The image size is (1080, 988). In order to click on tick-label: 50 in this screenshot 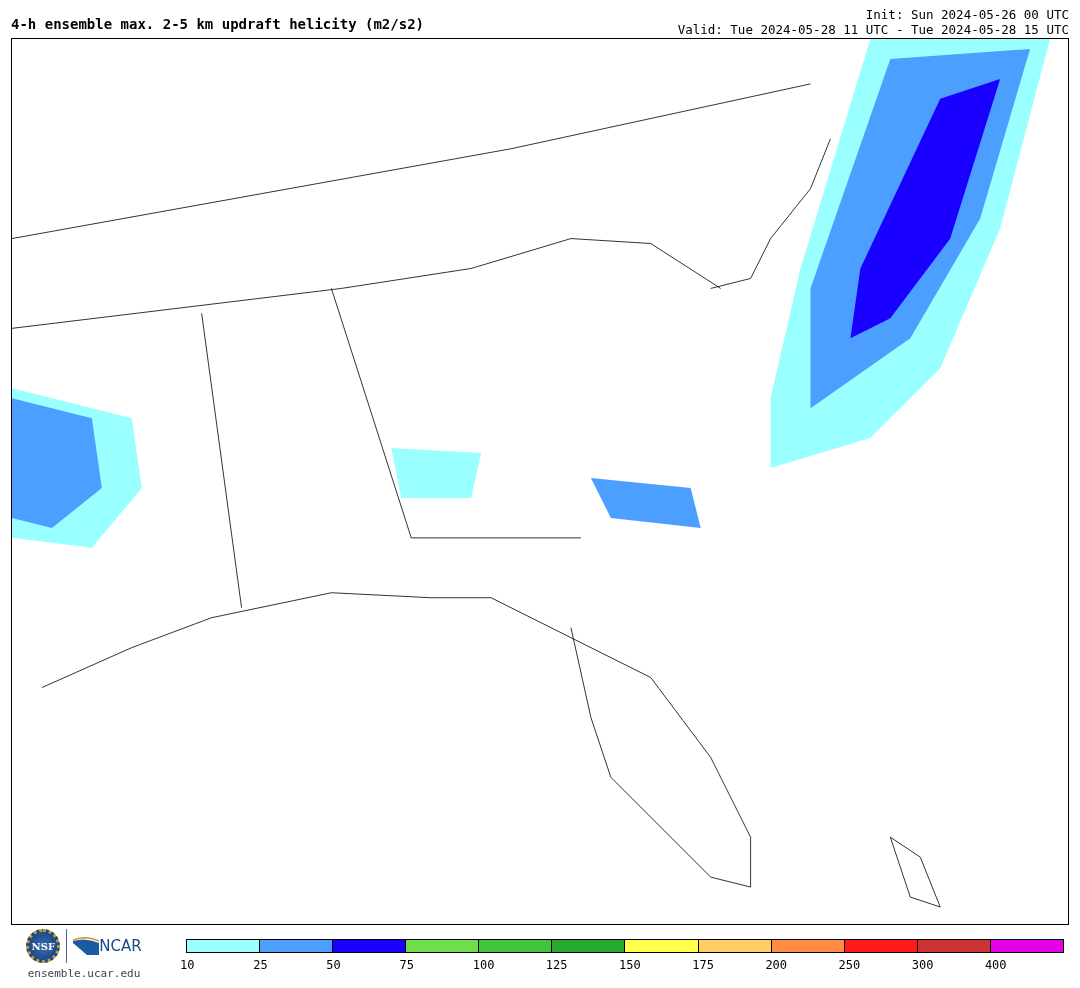, I will do `click(333, 965)`.